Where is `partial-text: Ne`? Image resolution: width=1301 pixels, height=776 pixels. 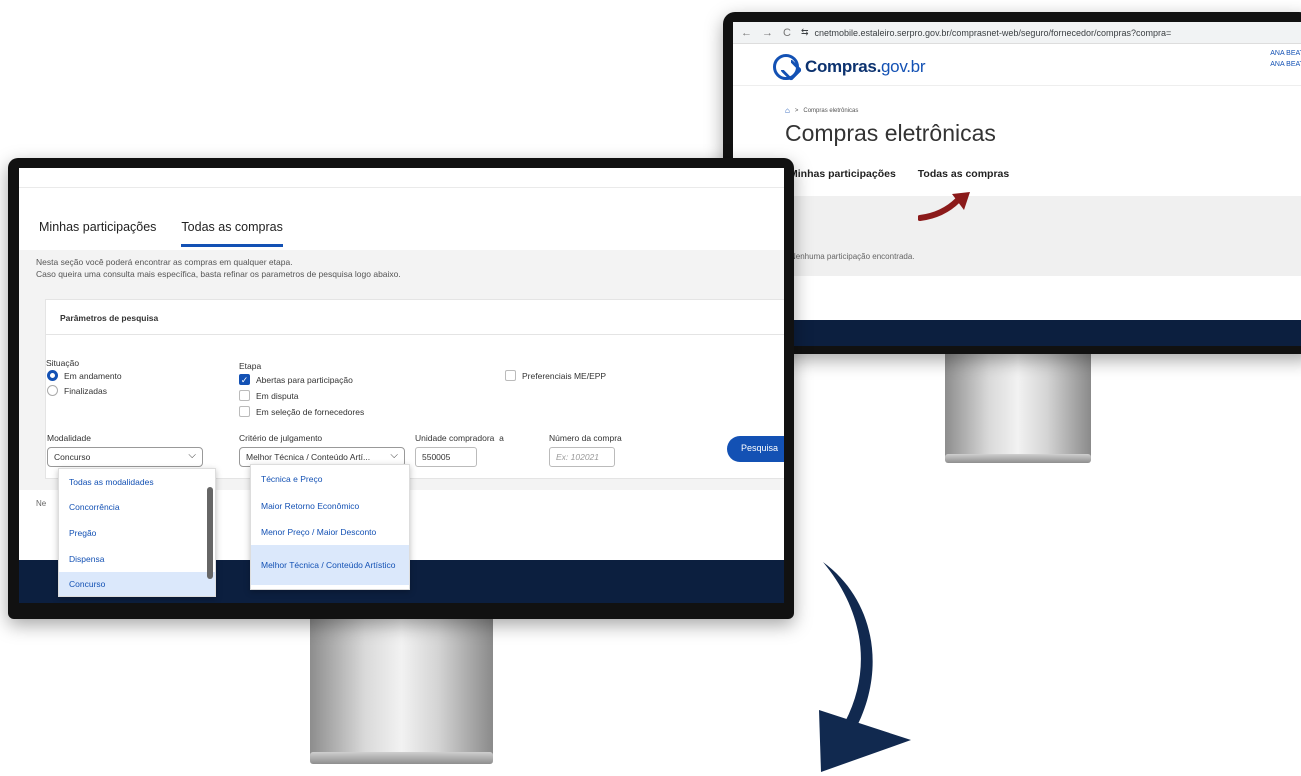
partial-text: Ne is located at coordinates (41, 503).